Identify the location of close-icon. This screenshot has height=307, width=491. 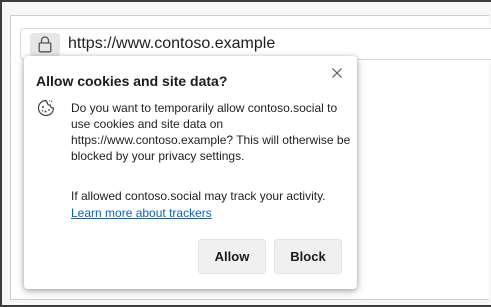
(337, 73).